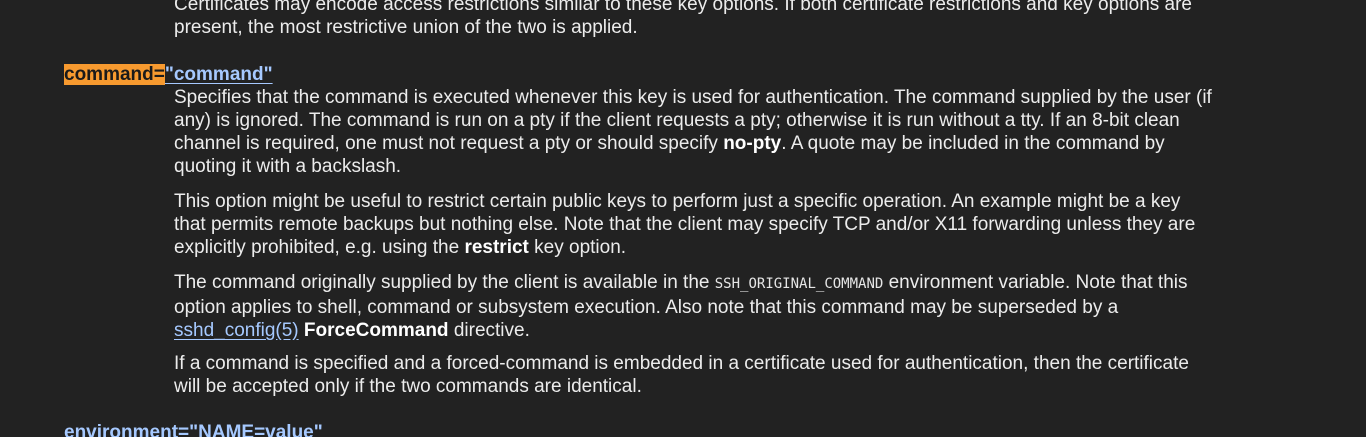 This screenshot has height=437, width=1366. I want to click on p3-line-3: sshd_config(5) ForceCommand directive., so click(729, 330).